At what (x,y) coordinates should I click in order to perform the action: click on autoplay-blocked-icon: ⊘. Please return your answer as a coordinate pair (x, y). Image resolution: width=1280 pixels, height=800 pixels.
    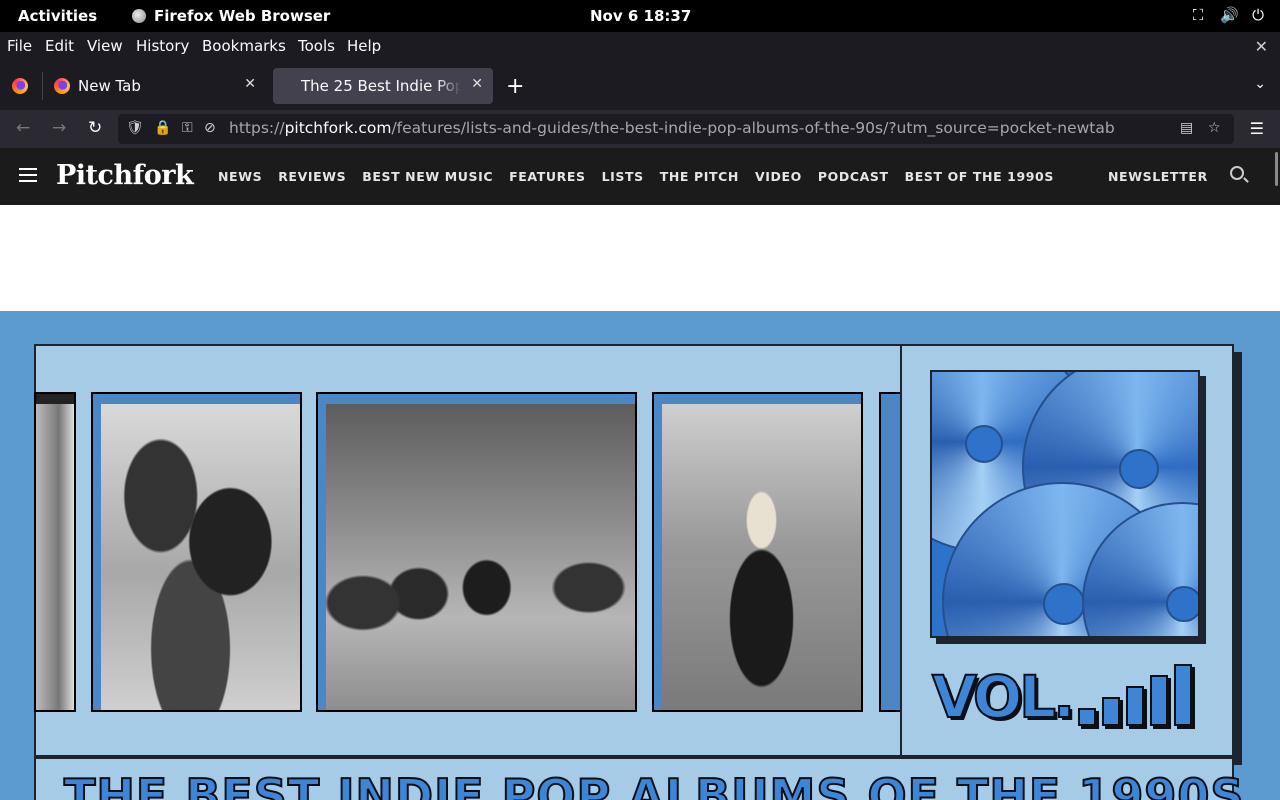
    Looking at the image, I should click on (210, 128).